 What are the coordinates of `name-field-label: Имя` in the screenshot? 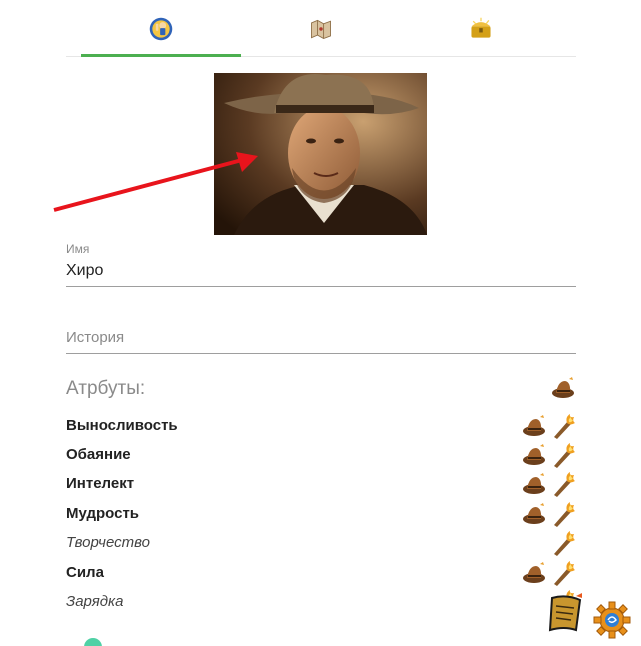 It's located at (78, 249).